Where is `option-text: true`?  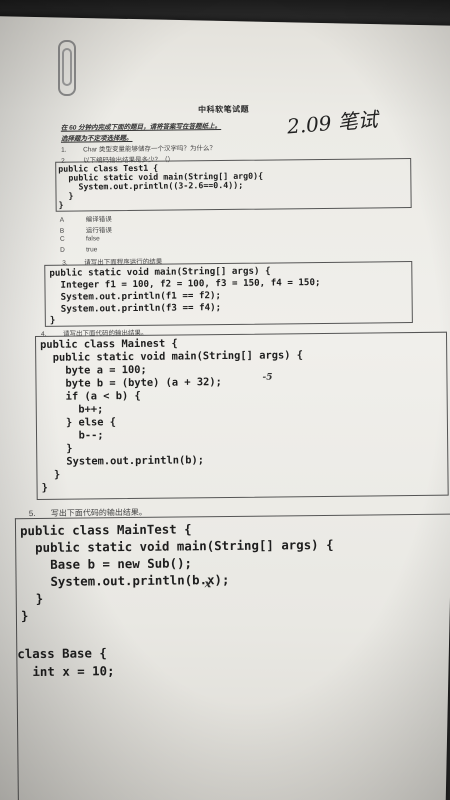
option-text: true is located at coordinates (92, 250).